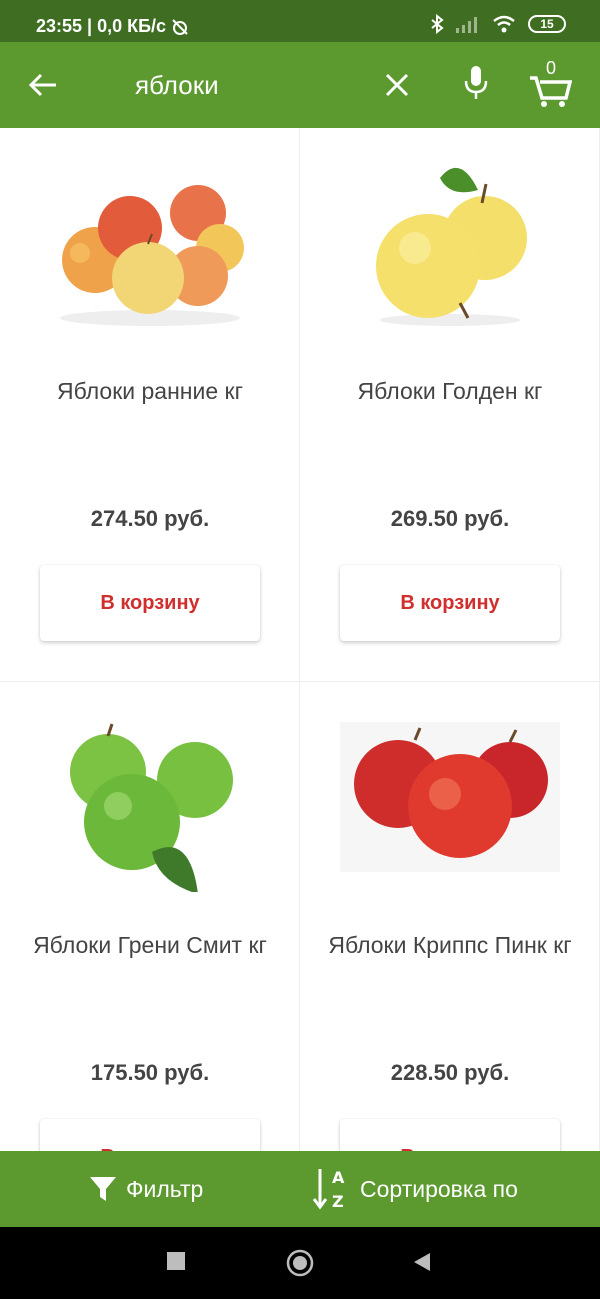 This screenshot has height=1299, width=600. What do you see at coordinates (300, 85) in the screenshot?
I see `app-bar: яблоки 0` at bounding box center [300, 85].